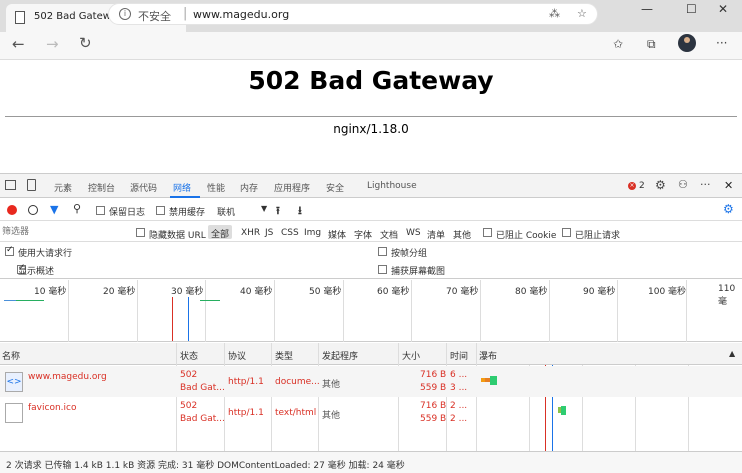  What do you see at coordinates (721, 43) in the screenshot?
I see `more-icon: ···` at bounding box center [721, 43].